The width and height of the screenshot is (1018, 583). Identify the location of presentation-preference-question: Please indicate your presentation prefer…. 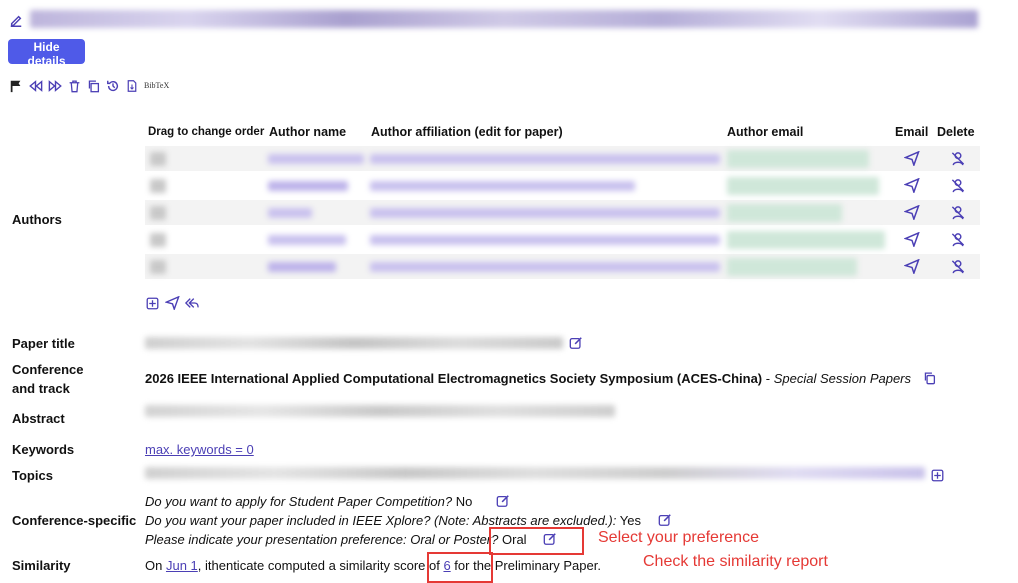
(336, 539).